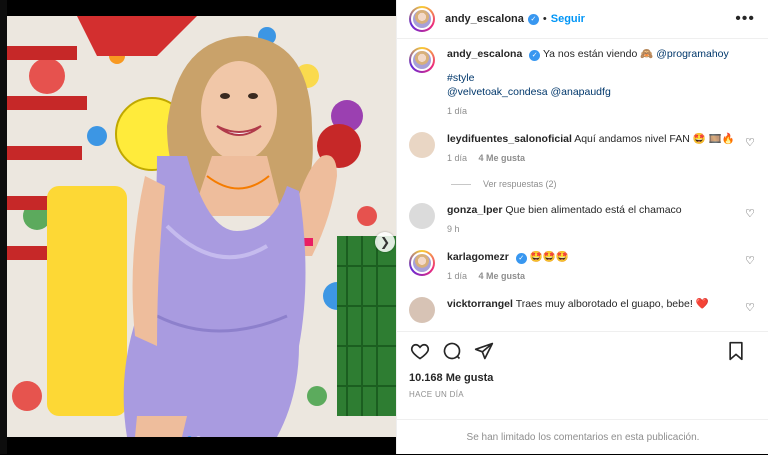 The height and width of the screenshot is (455, 768). What do you see at coordinates (549, 257) in the screenshot?
I see `comment-text: 🤩🤩🤩` at bounding box center [549, 257].